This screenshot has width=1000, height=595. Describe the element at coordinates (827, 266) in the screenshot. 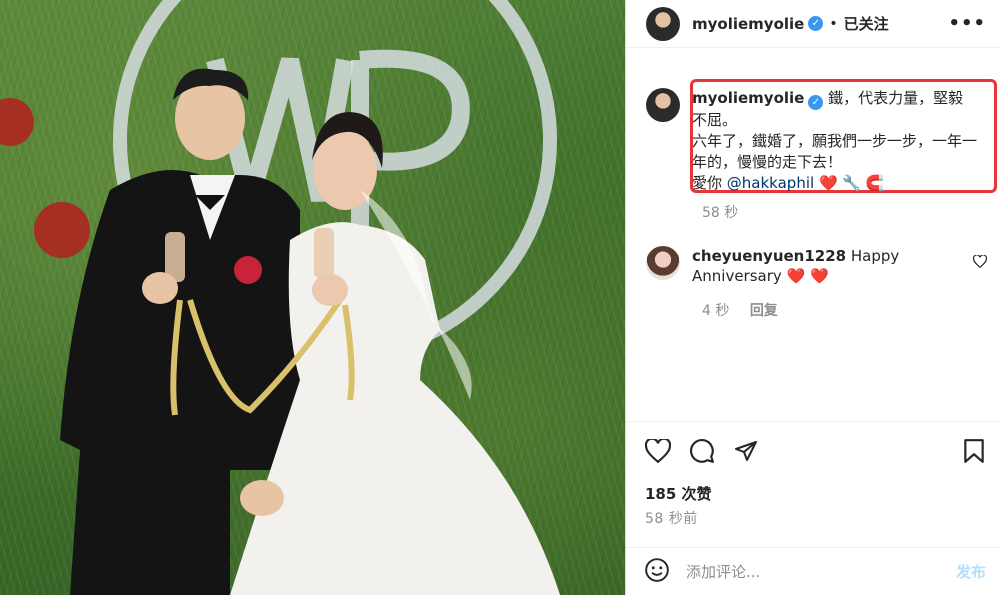

I see `comment-text: cheyuenyuen1228 Happy Anniversary ❤️ ❤️` at that location.